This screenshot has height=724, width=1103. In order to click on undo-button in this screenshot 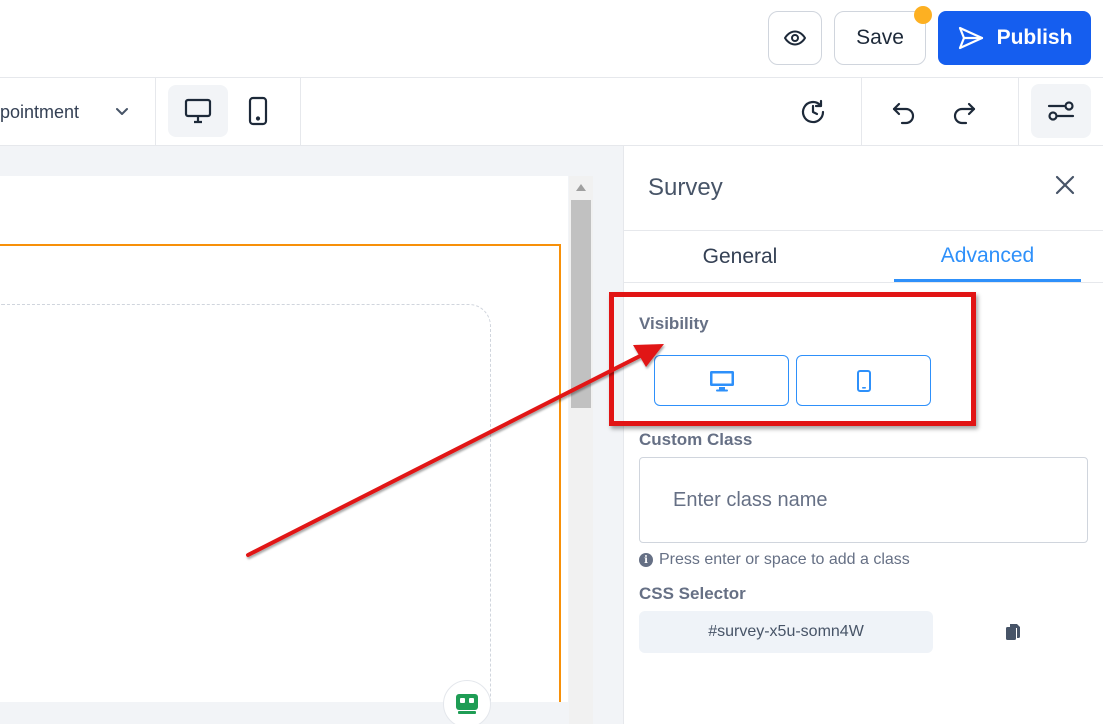, I will do `click(904, 112)`.